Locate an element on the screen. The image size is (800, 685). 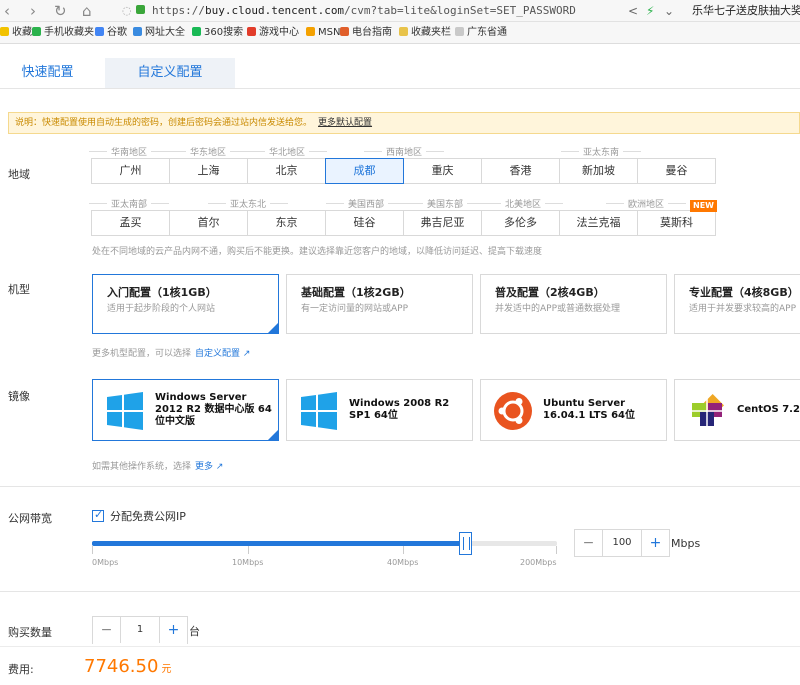
custom-config-link: 自定义配置 is located at coordinates (217, 354).